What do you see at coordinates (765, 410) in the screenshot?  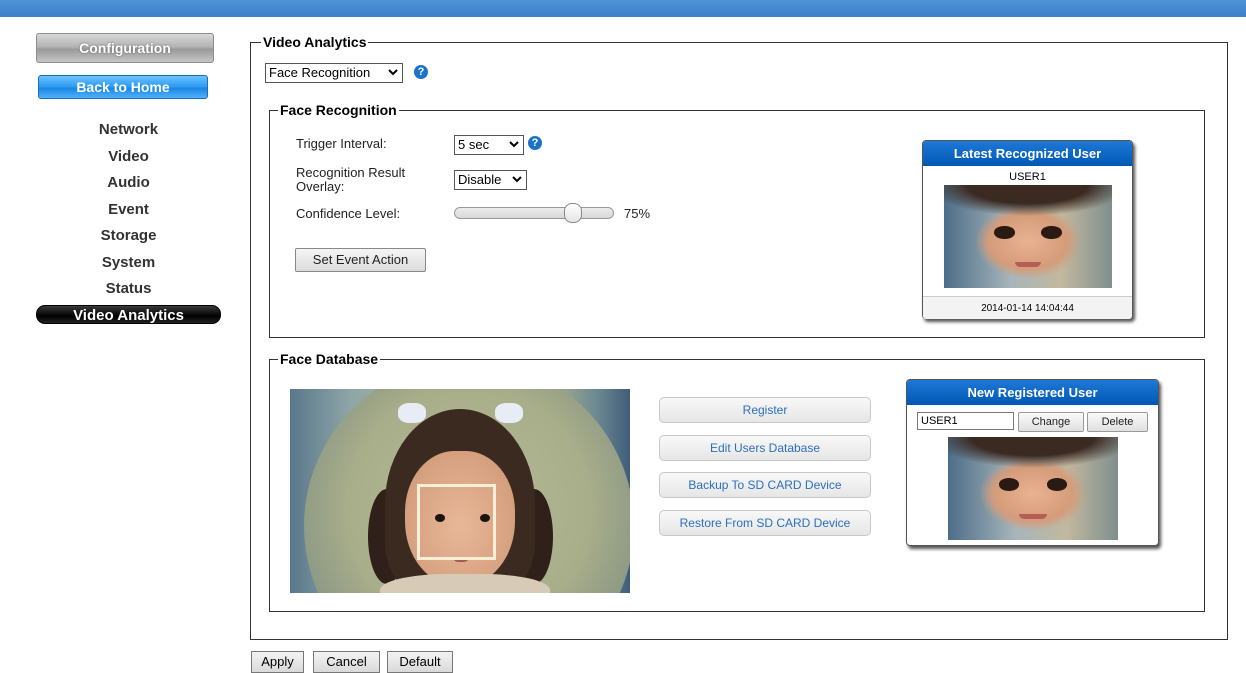 I see `register-button: Register` at bounding box center [765, 410].